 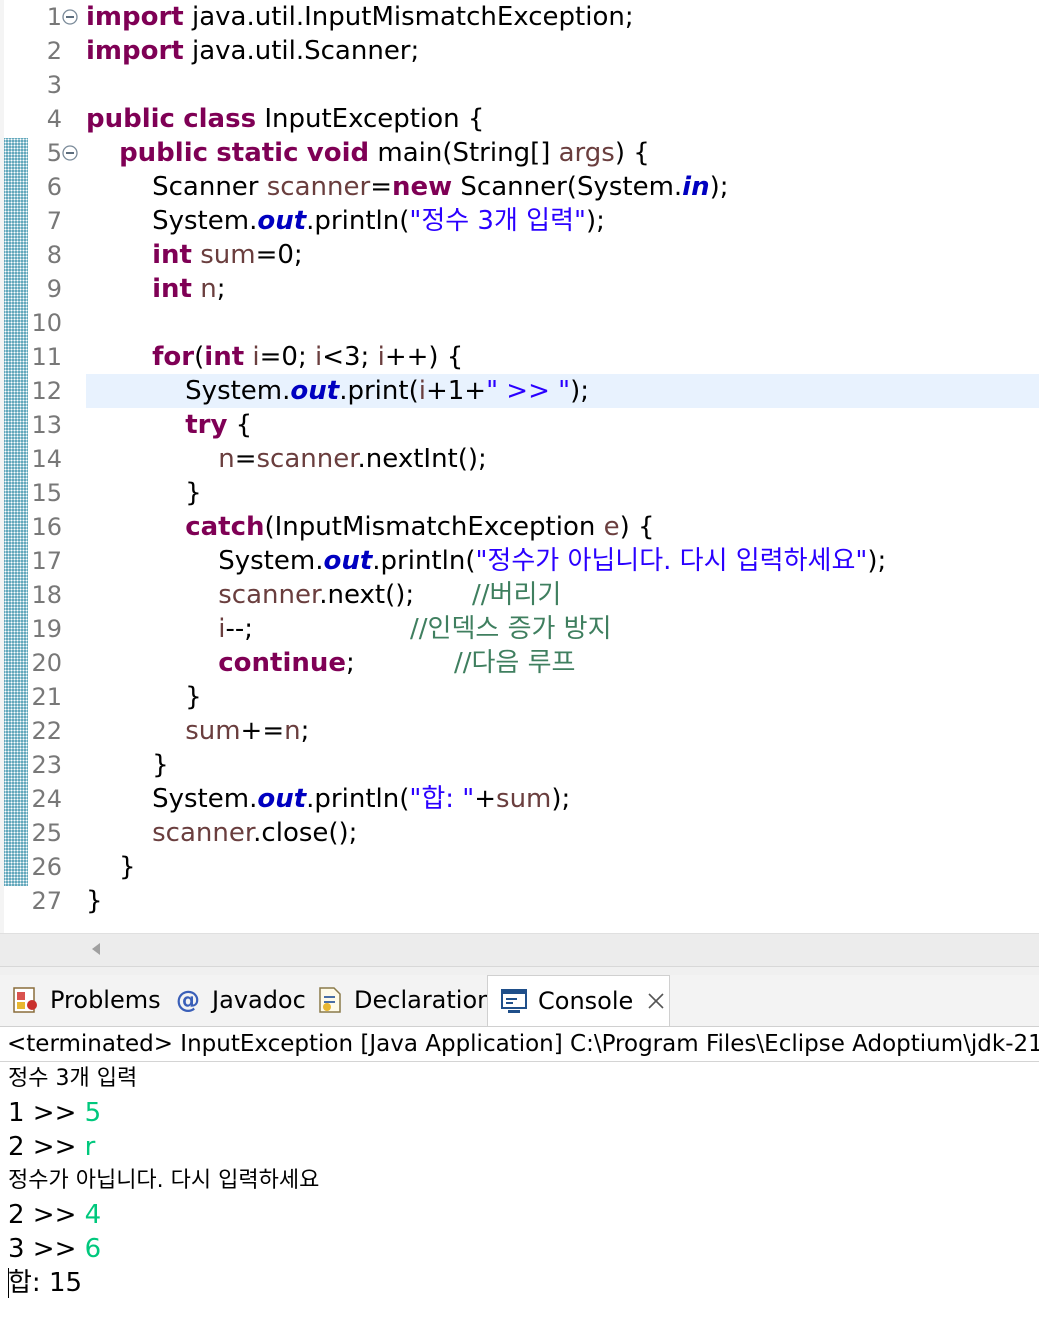 I want to click on code-line: sum+=n;, so click(x=562, y=731).